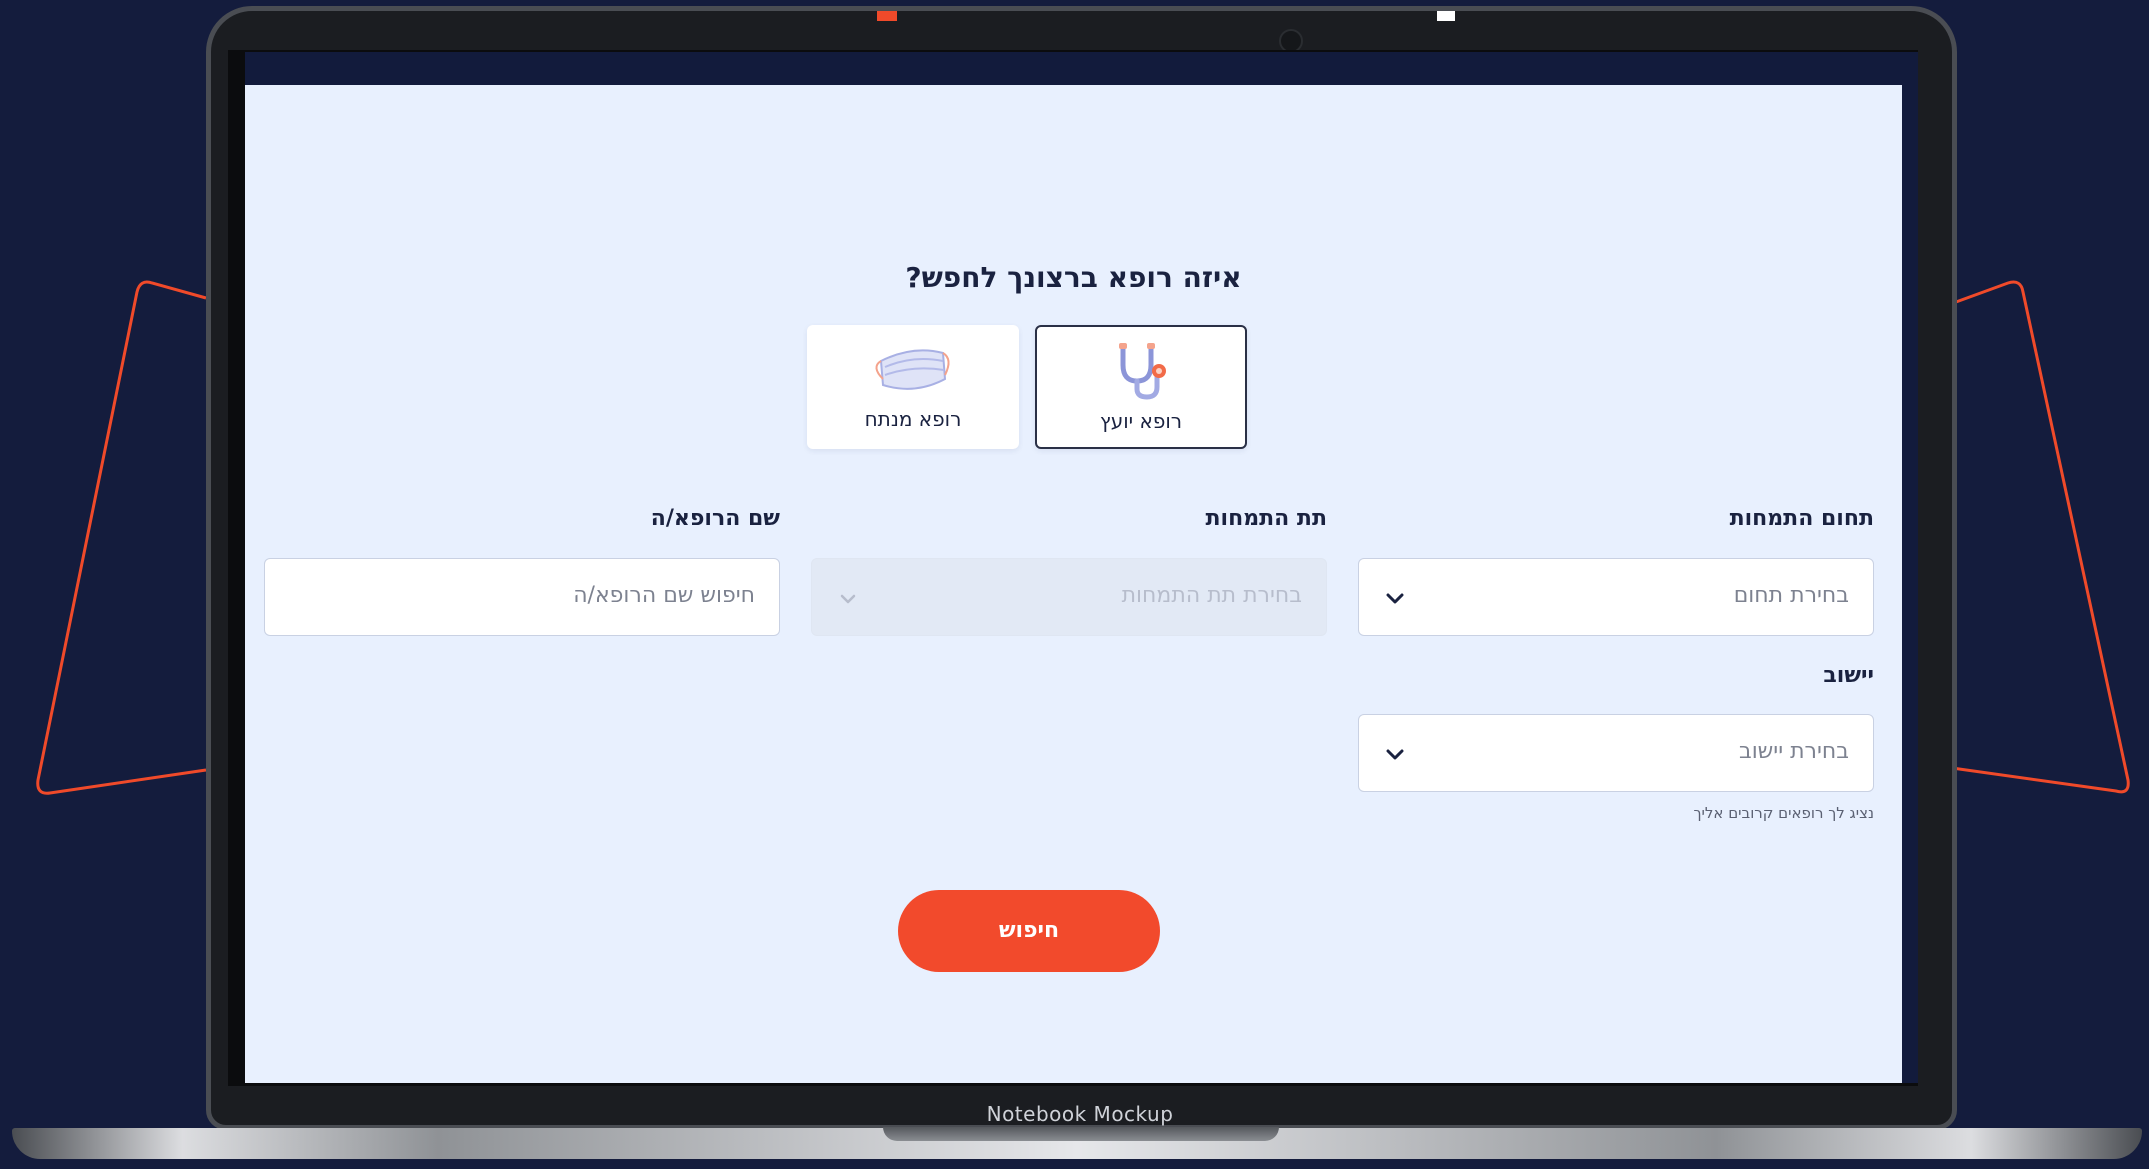 The image size is (2149, 1169). I want to click on specialty-select-placeholder: בחירת תחום, so click(1791, 595).